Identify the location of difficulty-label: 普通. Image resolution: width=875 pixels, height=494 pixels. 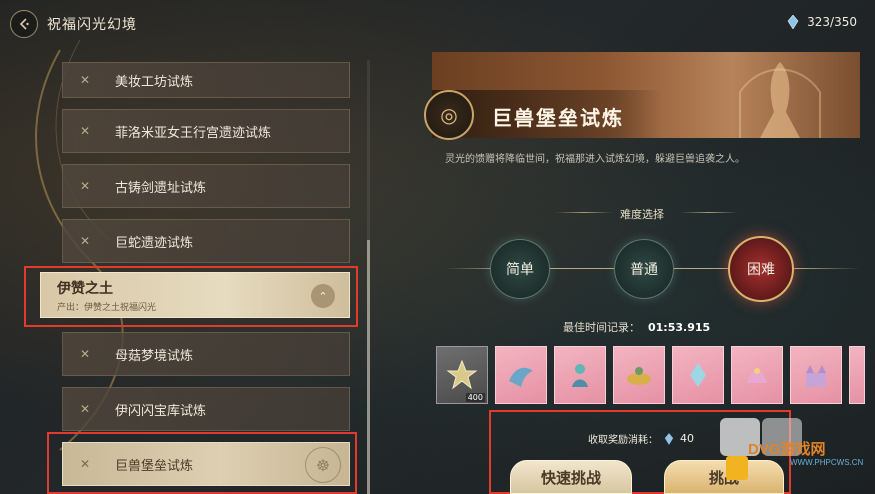
(644, 270).